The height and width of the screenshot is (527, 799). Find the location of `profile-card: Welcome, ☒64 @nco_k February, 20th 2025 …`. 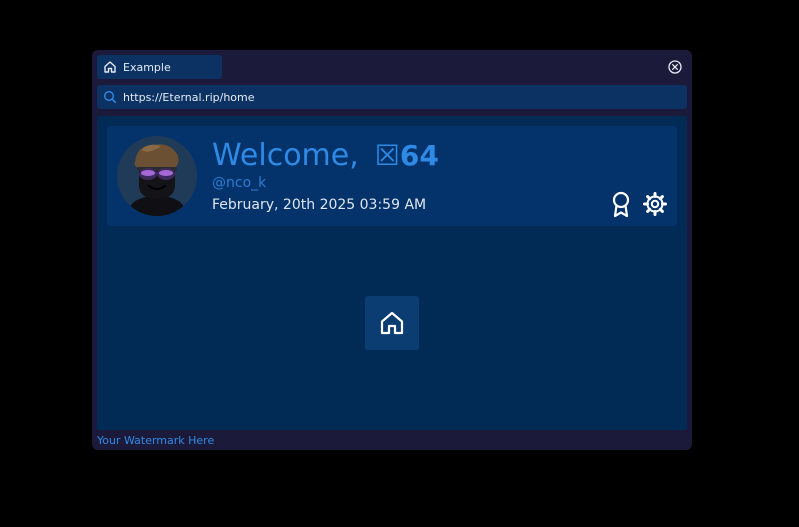

profile-card: Welcome, ☒64 @nco_k February, 20th 2025 … is located at coordinates (392, 176).